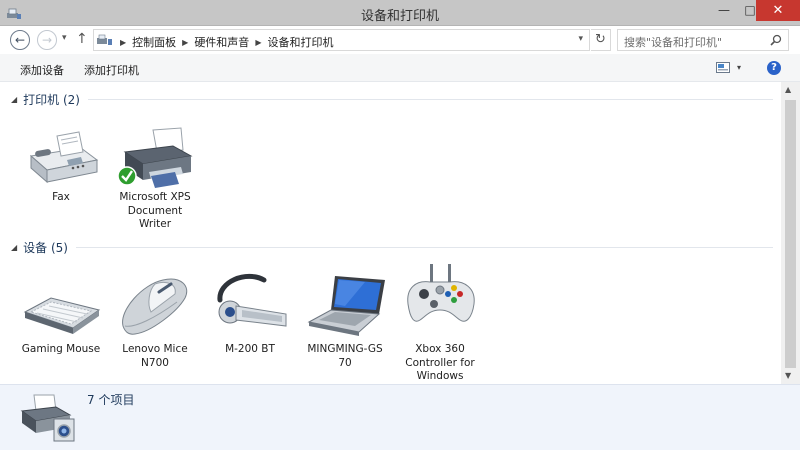 The image size is (800, 450). I want to click on gamepad-icon, so click(441, 293).